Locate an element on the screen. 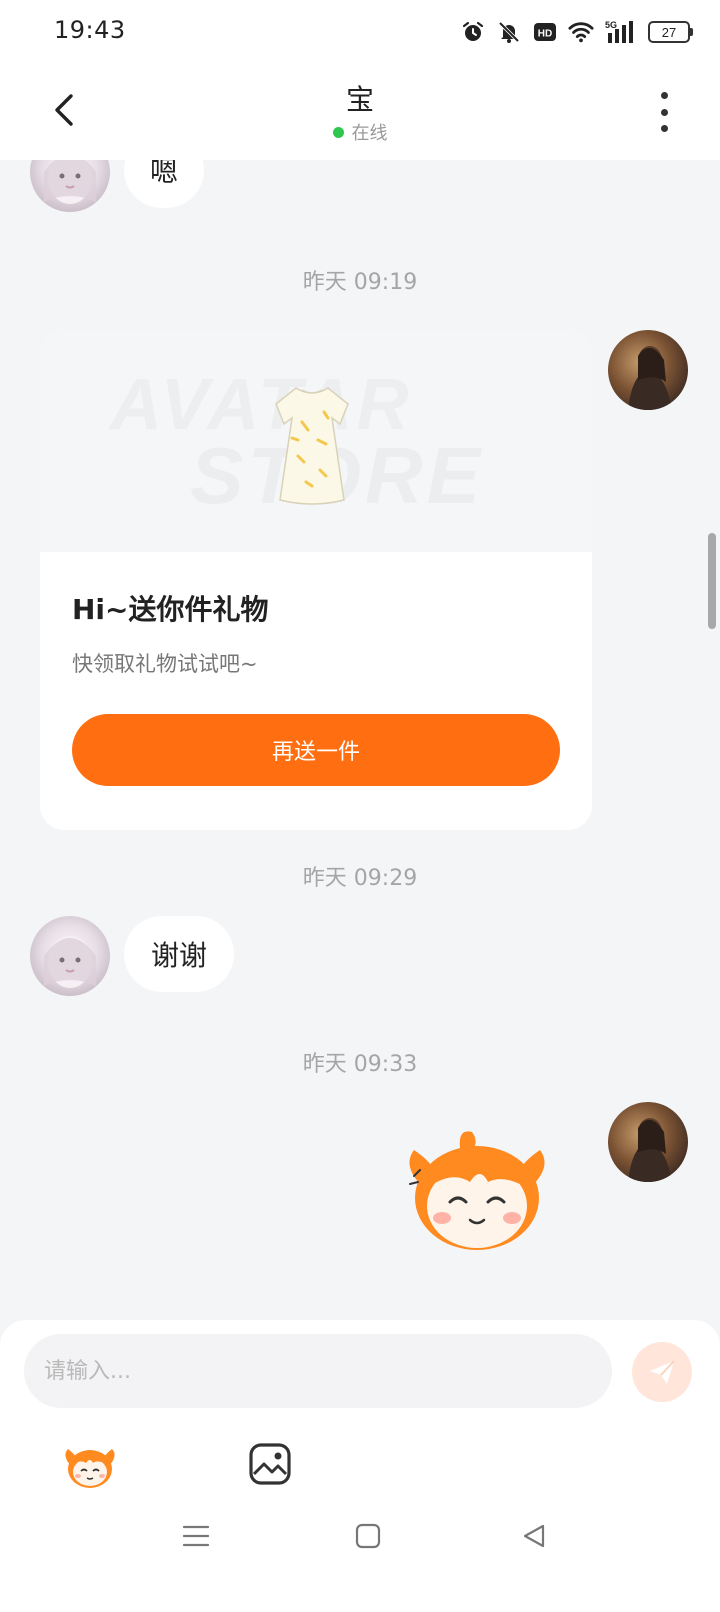 The width and height of the screenshot is (720, 1612). menu-nav-button is located at coordinates (196, 1536).